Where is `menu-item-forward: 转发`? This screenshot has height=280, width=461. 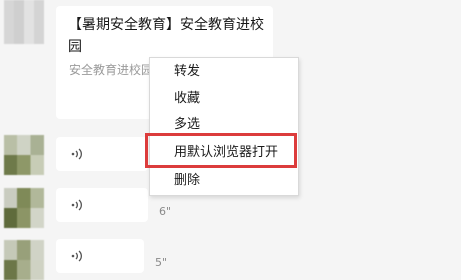 menu-item-forward: 转发 is located at coordinates (187, 72).